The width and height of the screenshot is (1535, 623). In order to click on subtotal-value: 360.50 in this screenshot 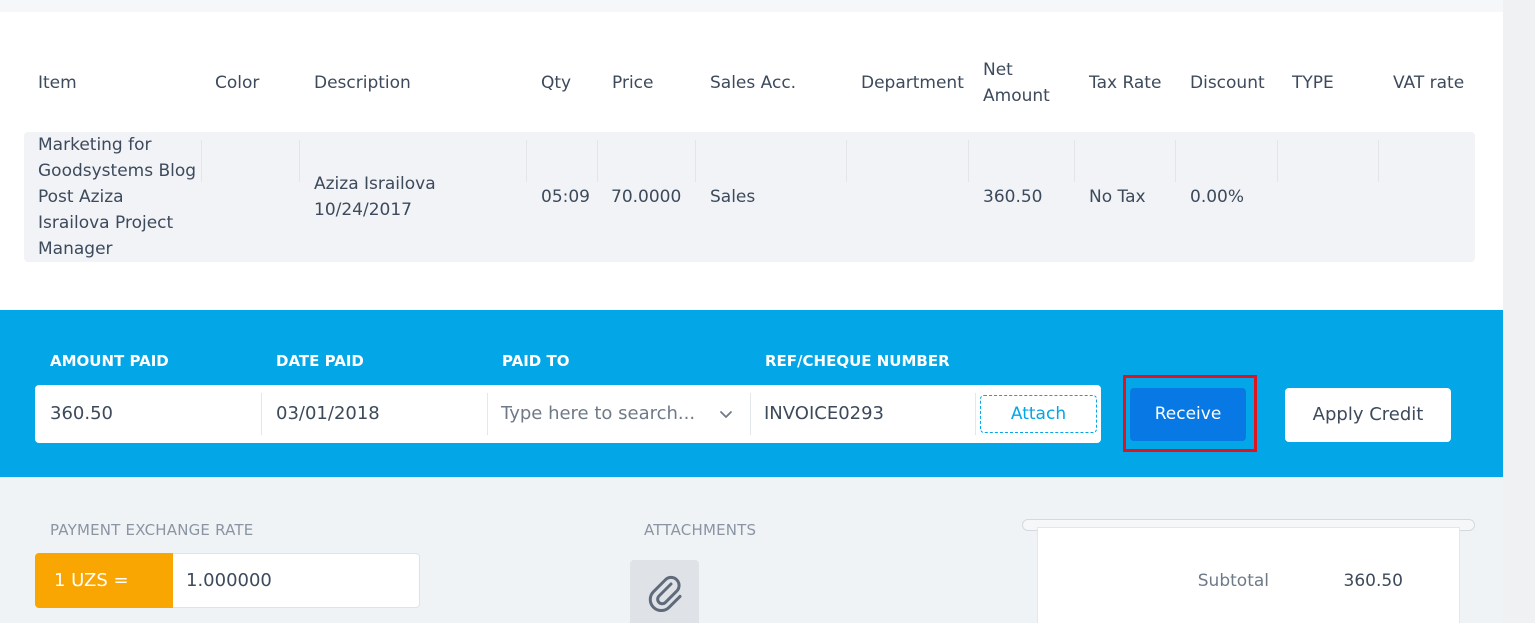, I will do `click(1373, 581)`.